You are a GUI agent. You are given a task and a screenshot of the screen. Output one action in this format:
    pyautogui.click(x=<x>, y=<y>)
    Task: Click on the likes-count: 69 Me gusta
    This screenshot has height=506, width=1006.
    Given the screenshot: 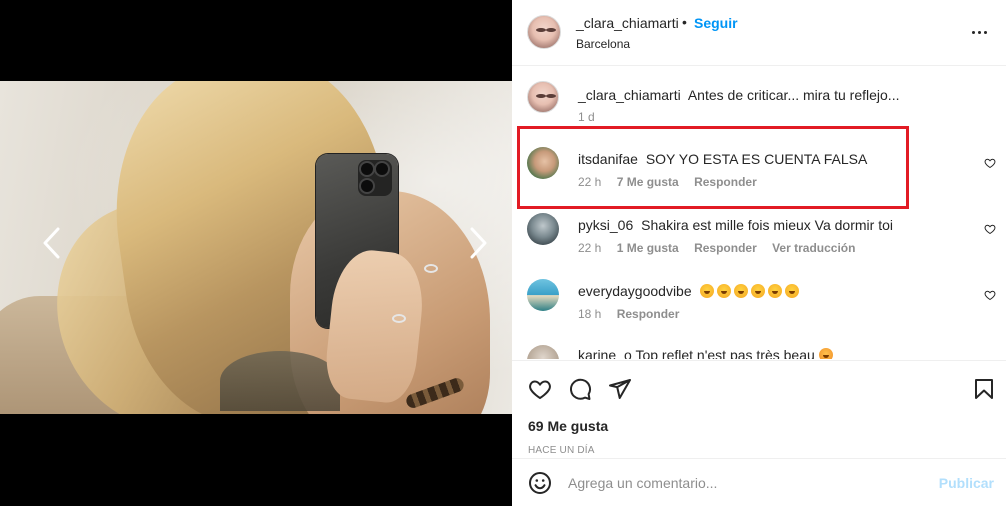 What is the action you would take?
    pyautogui.click(x=568, y=426)
    